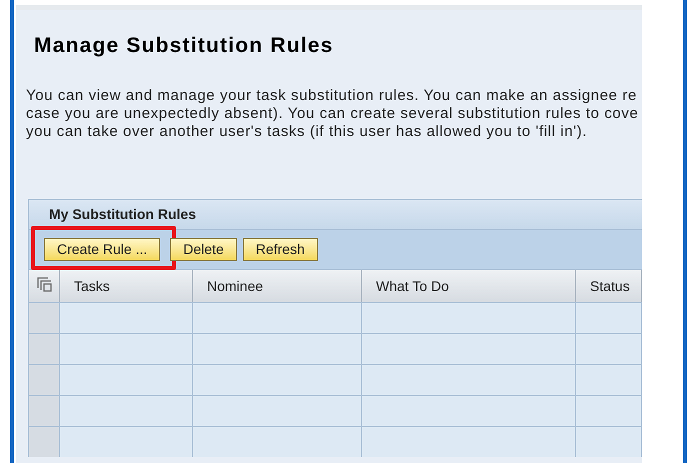 This screenshot has width=691, height=463. Describe the element at coordinates (331, 96) in the screenshot. I see `description-text: You can view and manage your task substitution rules. You can make an assignee re` at that location.